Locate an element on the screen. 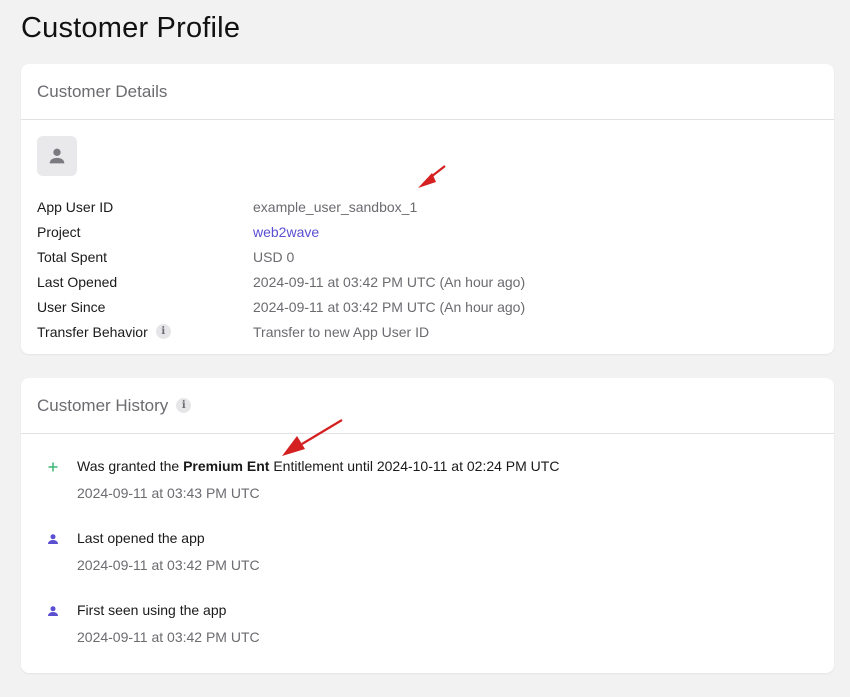 The image size is (850, 697). avatar is located at coordinates (57, 156).